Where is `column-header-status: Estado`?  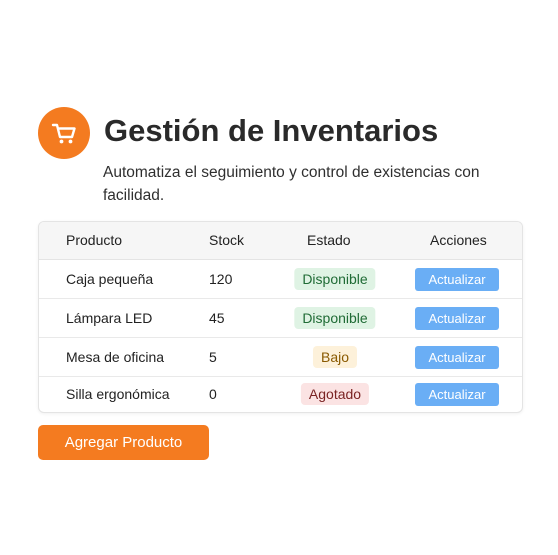
column-header-status: Estado is located at coordinates (329, 240).